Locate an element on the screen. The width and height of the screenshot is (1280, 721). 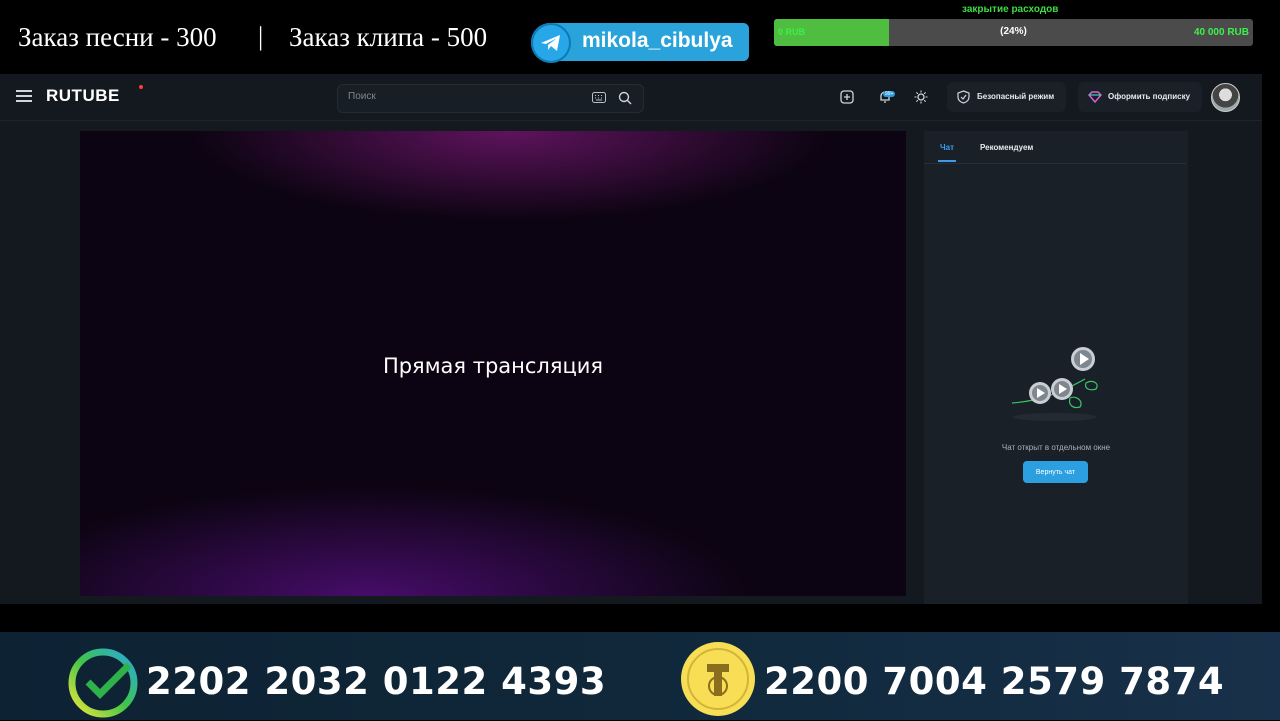
live-broadcast-text: Прямая трансляция is located at coordinates (493, 366).